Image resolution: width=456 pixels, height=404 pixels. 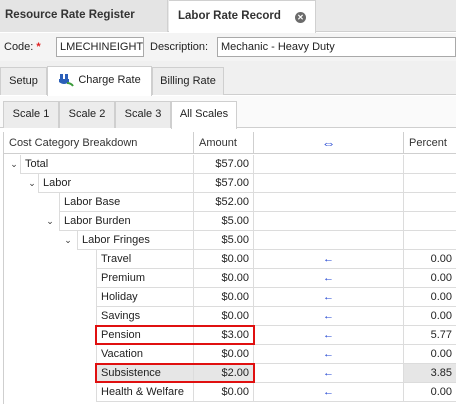 I want to click on plug-icon, so click(x=67, y=80).